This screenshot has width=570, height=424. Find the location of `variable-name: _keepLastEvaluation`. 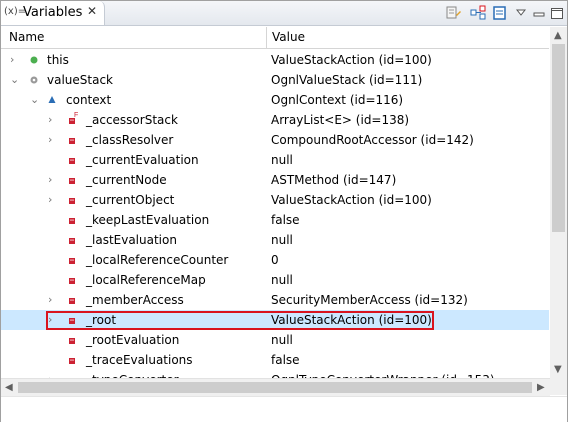

variable-name: _keepLastEvaluation is located at coordinates (148, 220).